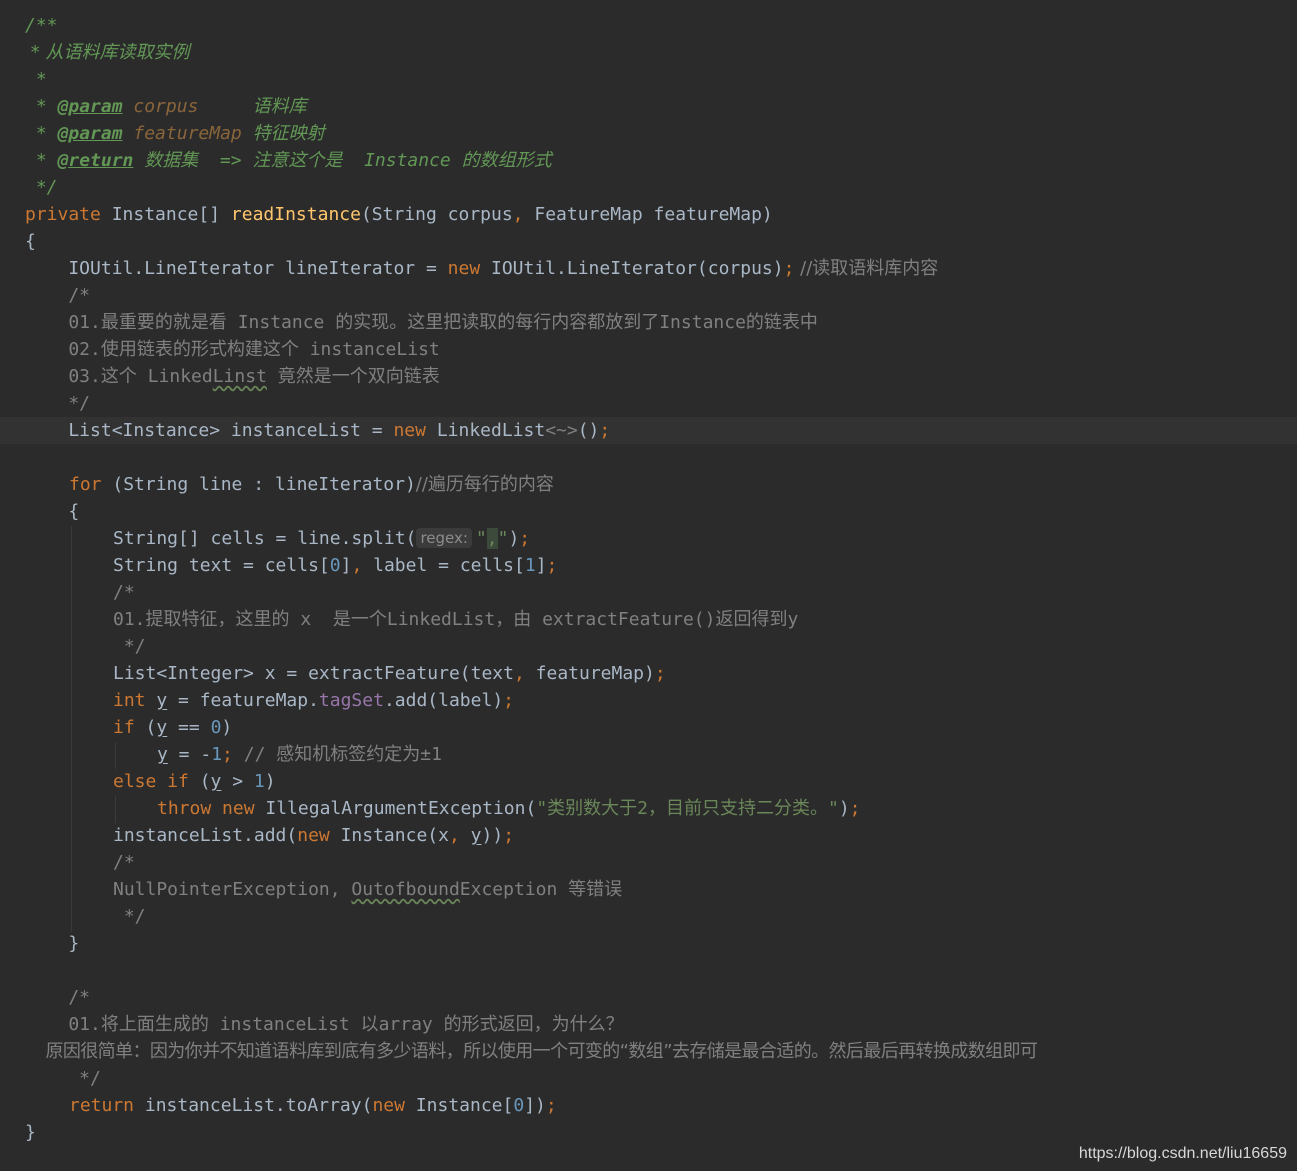 The height and width of the screenshot is (1171, 1297). I want to click on block-comment: 02.使用链表的形式构建这个 instanceList, so click(232, 349).